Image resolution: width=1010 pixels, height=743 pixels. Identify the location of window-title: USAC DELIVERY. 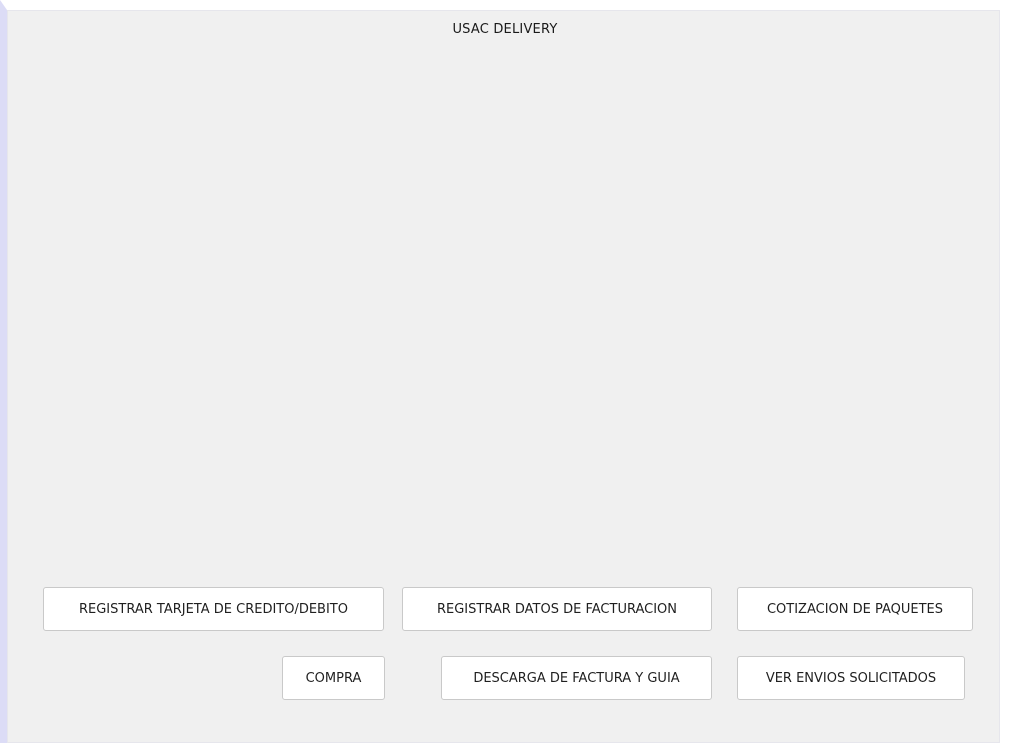
(505, 29).